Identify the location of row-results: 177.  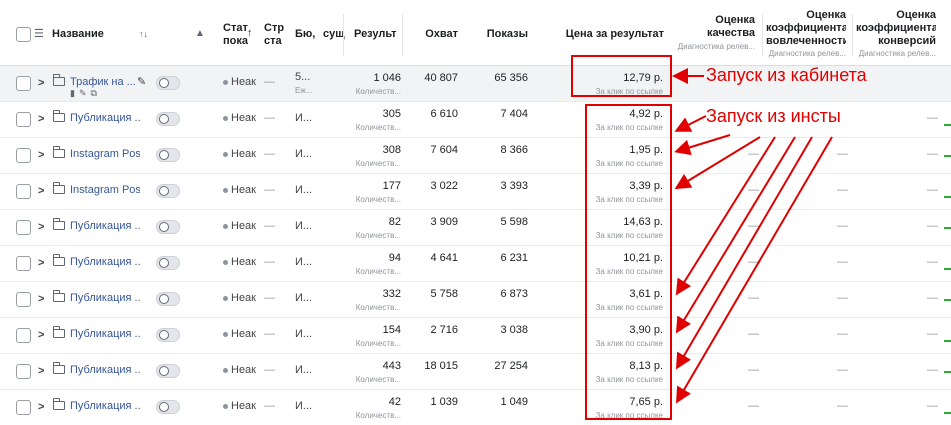
(391, 186).